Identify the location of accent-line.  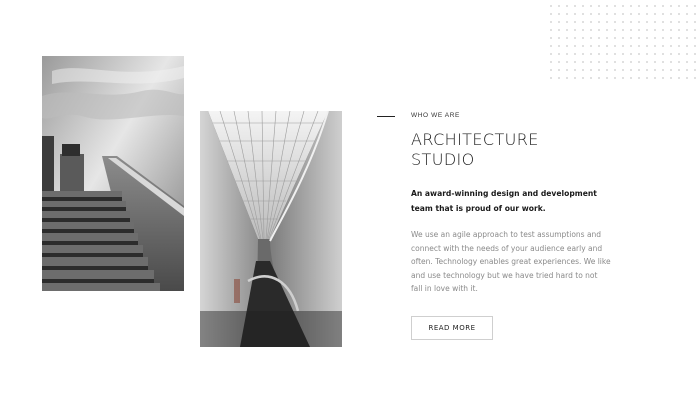
(386, 116).